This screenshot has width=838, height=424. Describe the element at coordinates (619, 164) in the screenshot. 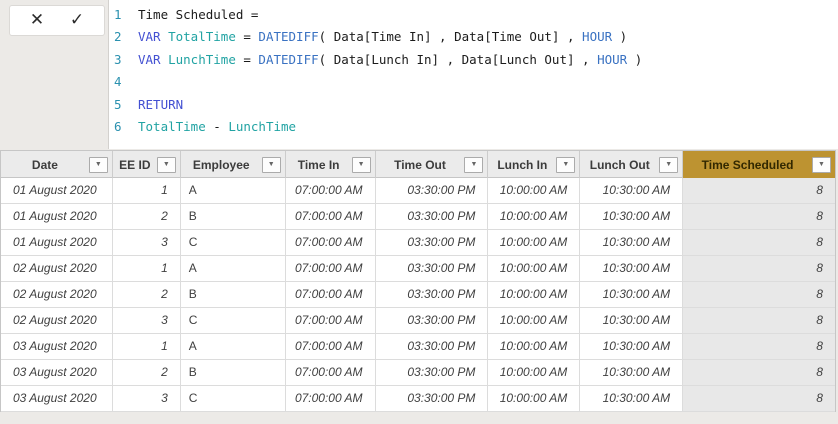

I see `column-header-label: Lunch Out` at that location.